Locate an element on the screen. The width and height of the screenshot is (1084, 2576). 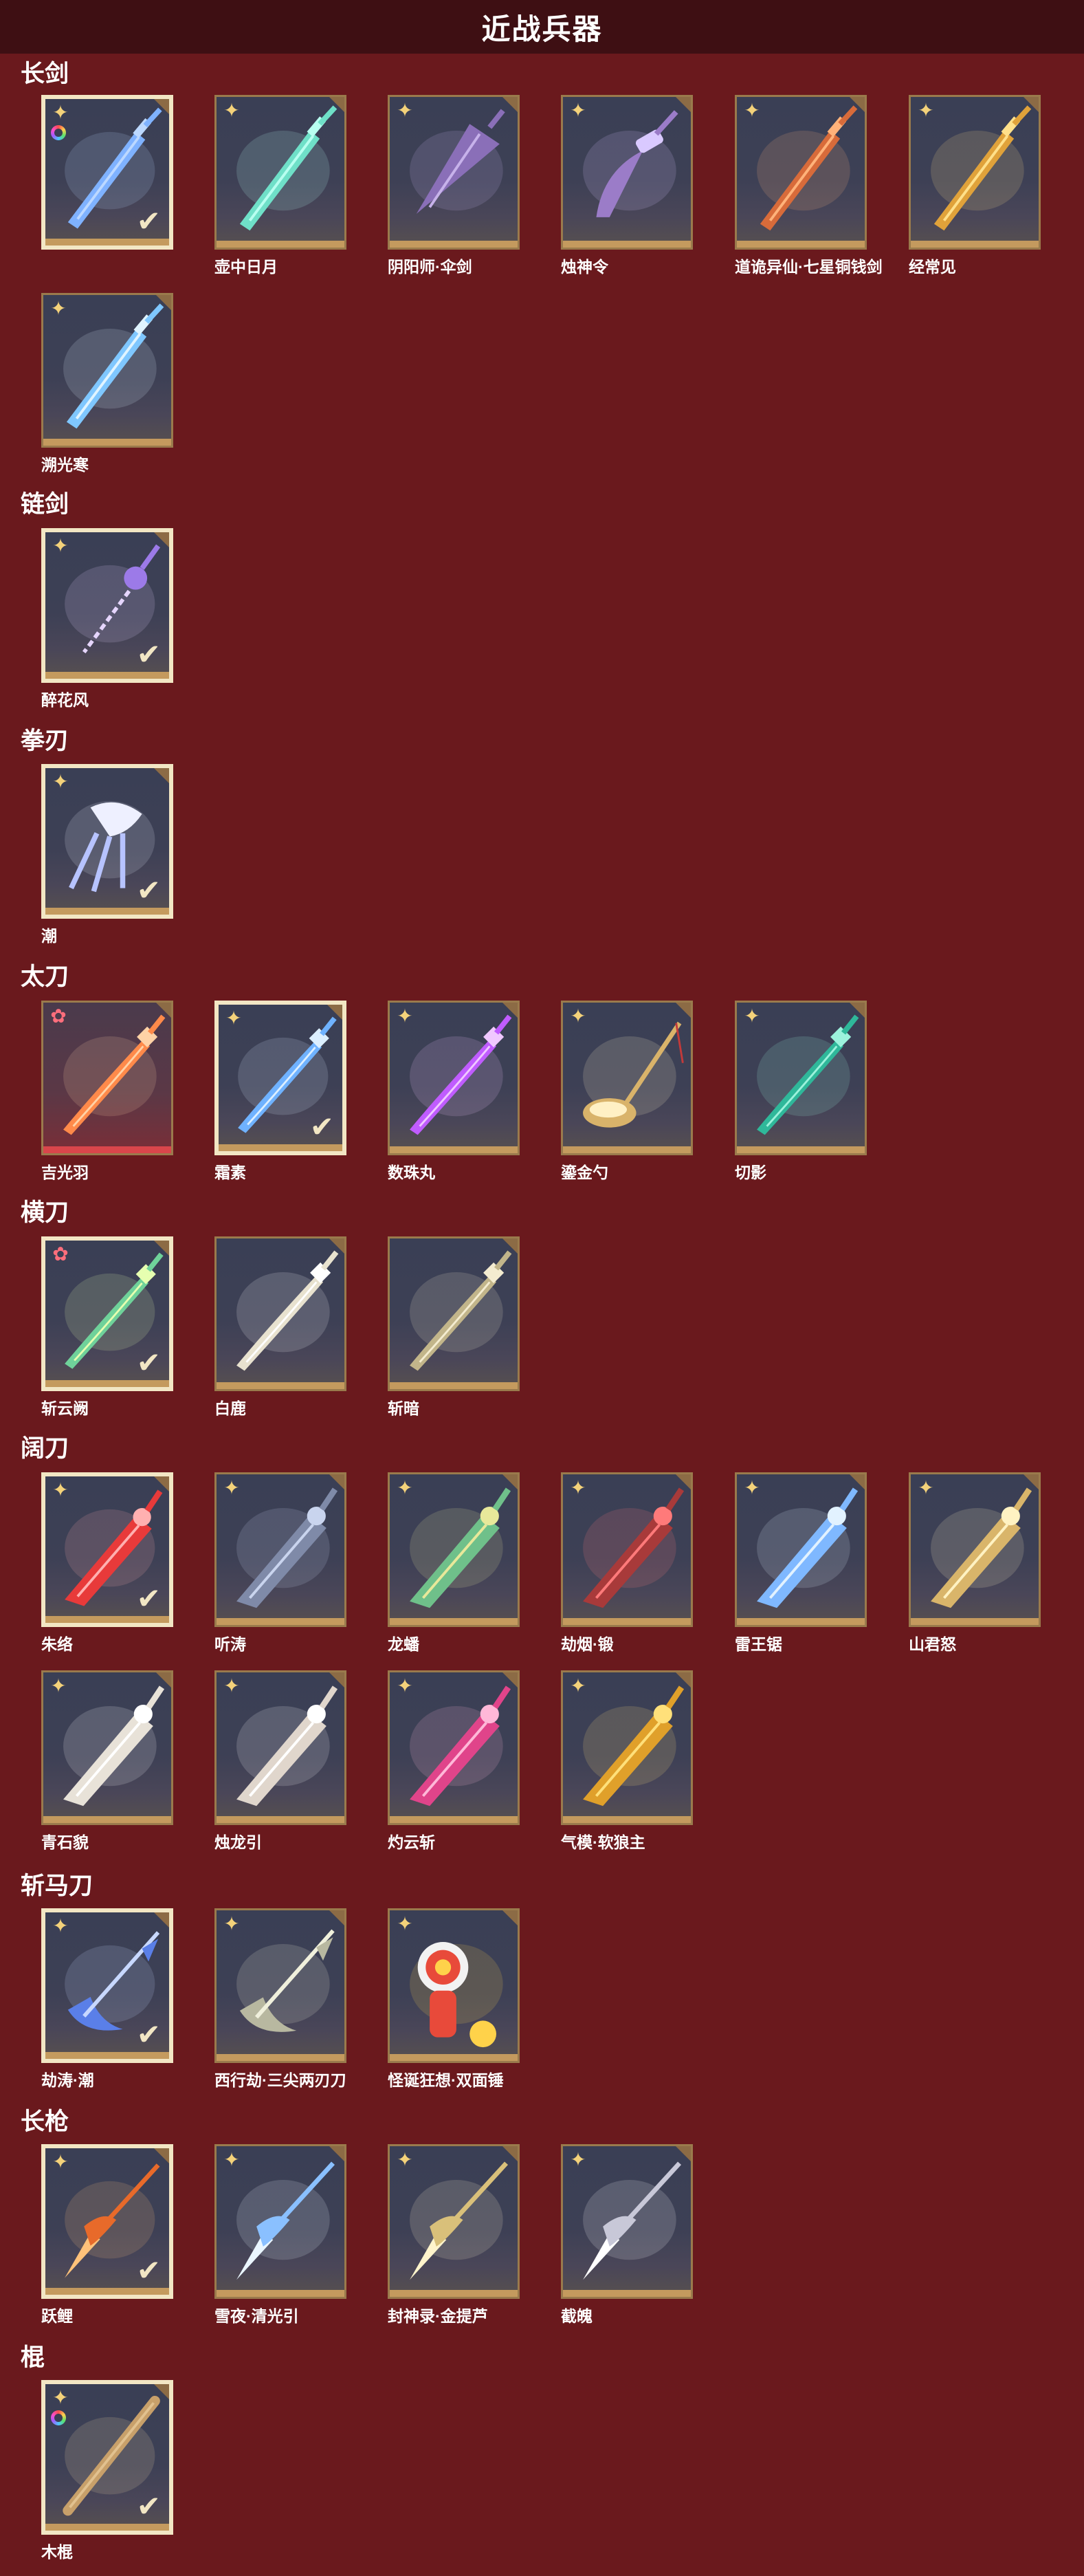
weapon-card: ✦ 青石貌 is located at coordinates (107, 1761).